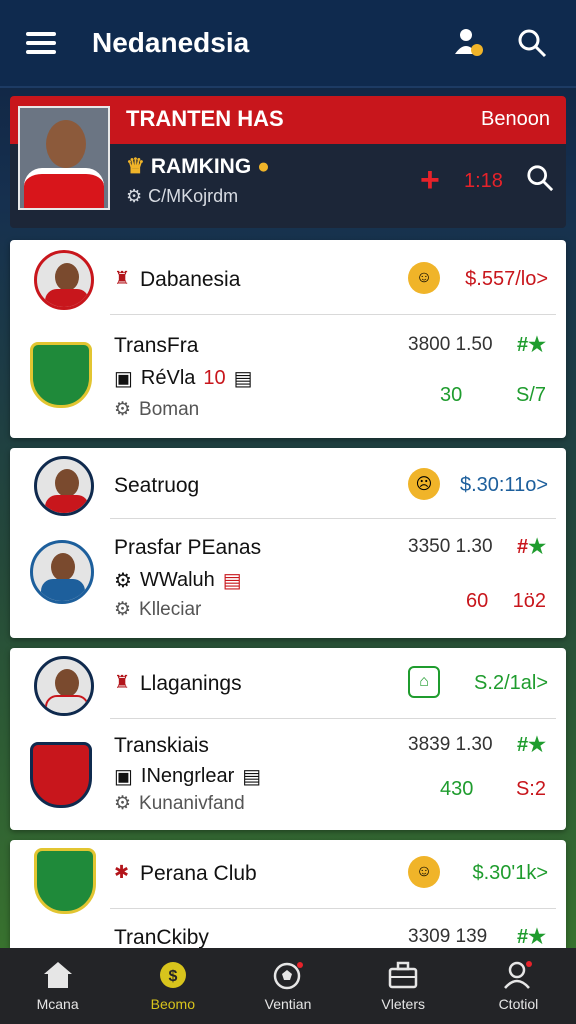  What do you see at coordinates (430, 180) in the screenshot?
I see `plus-icon: +` at bounding box center [430, 180].